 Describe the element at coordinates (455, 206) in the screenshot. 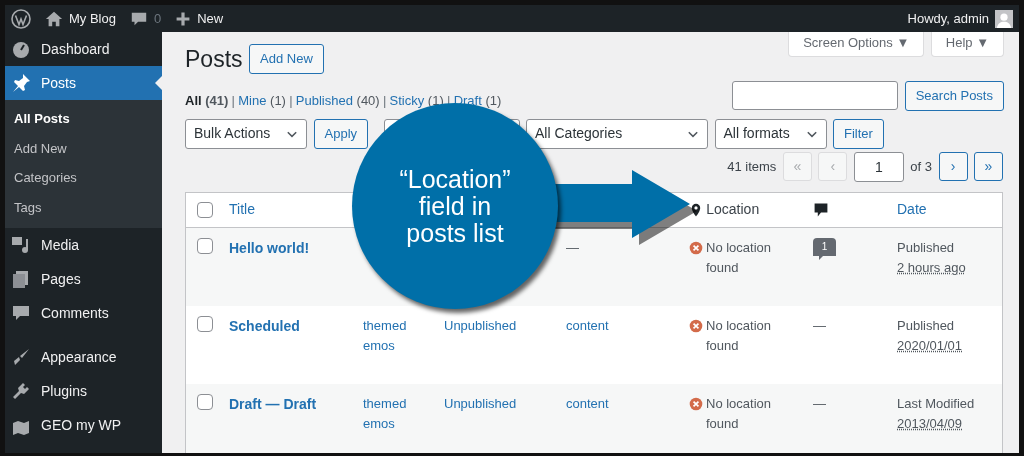

I see `callout-text: “Location” field in posts list` at that location.